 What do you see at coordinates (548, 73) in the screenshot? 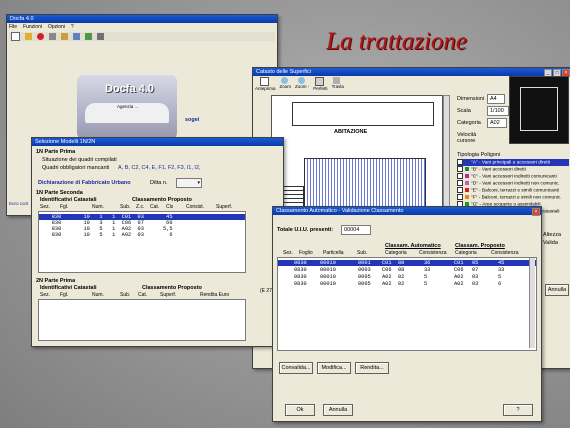
I see `minimize-icon: _` at bounding box center [548, 73].